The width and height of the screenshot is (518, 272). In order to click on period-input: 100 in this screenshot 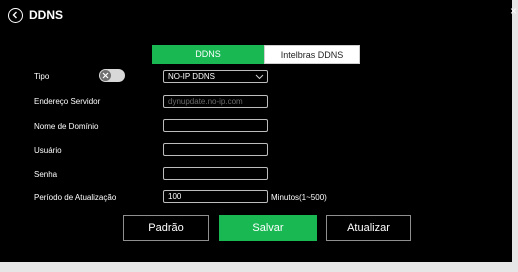, I will do `click(215, 196)`.